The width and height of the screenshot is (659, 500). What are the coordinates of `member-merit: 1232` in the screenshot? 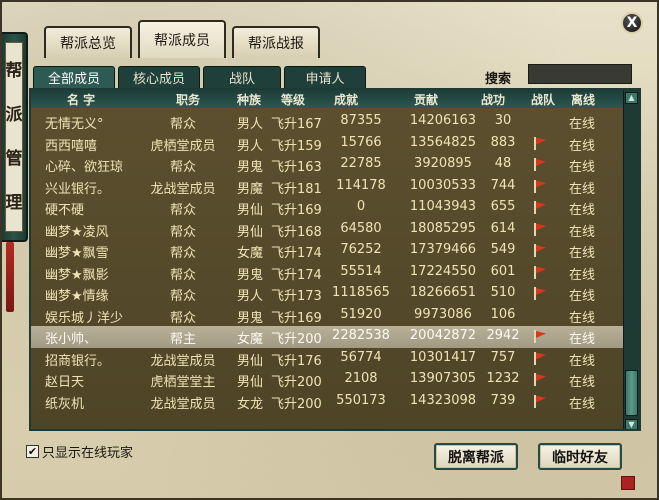 It's located at (503, 378).